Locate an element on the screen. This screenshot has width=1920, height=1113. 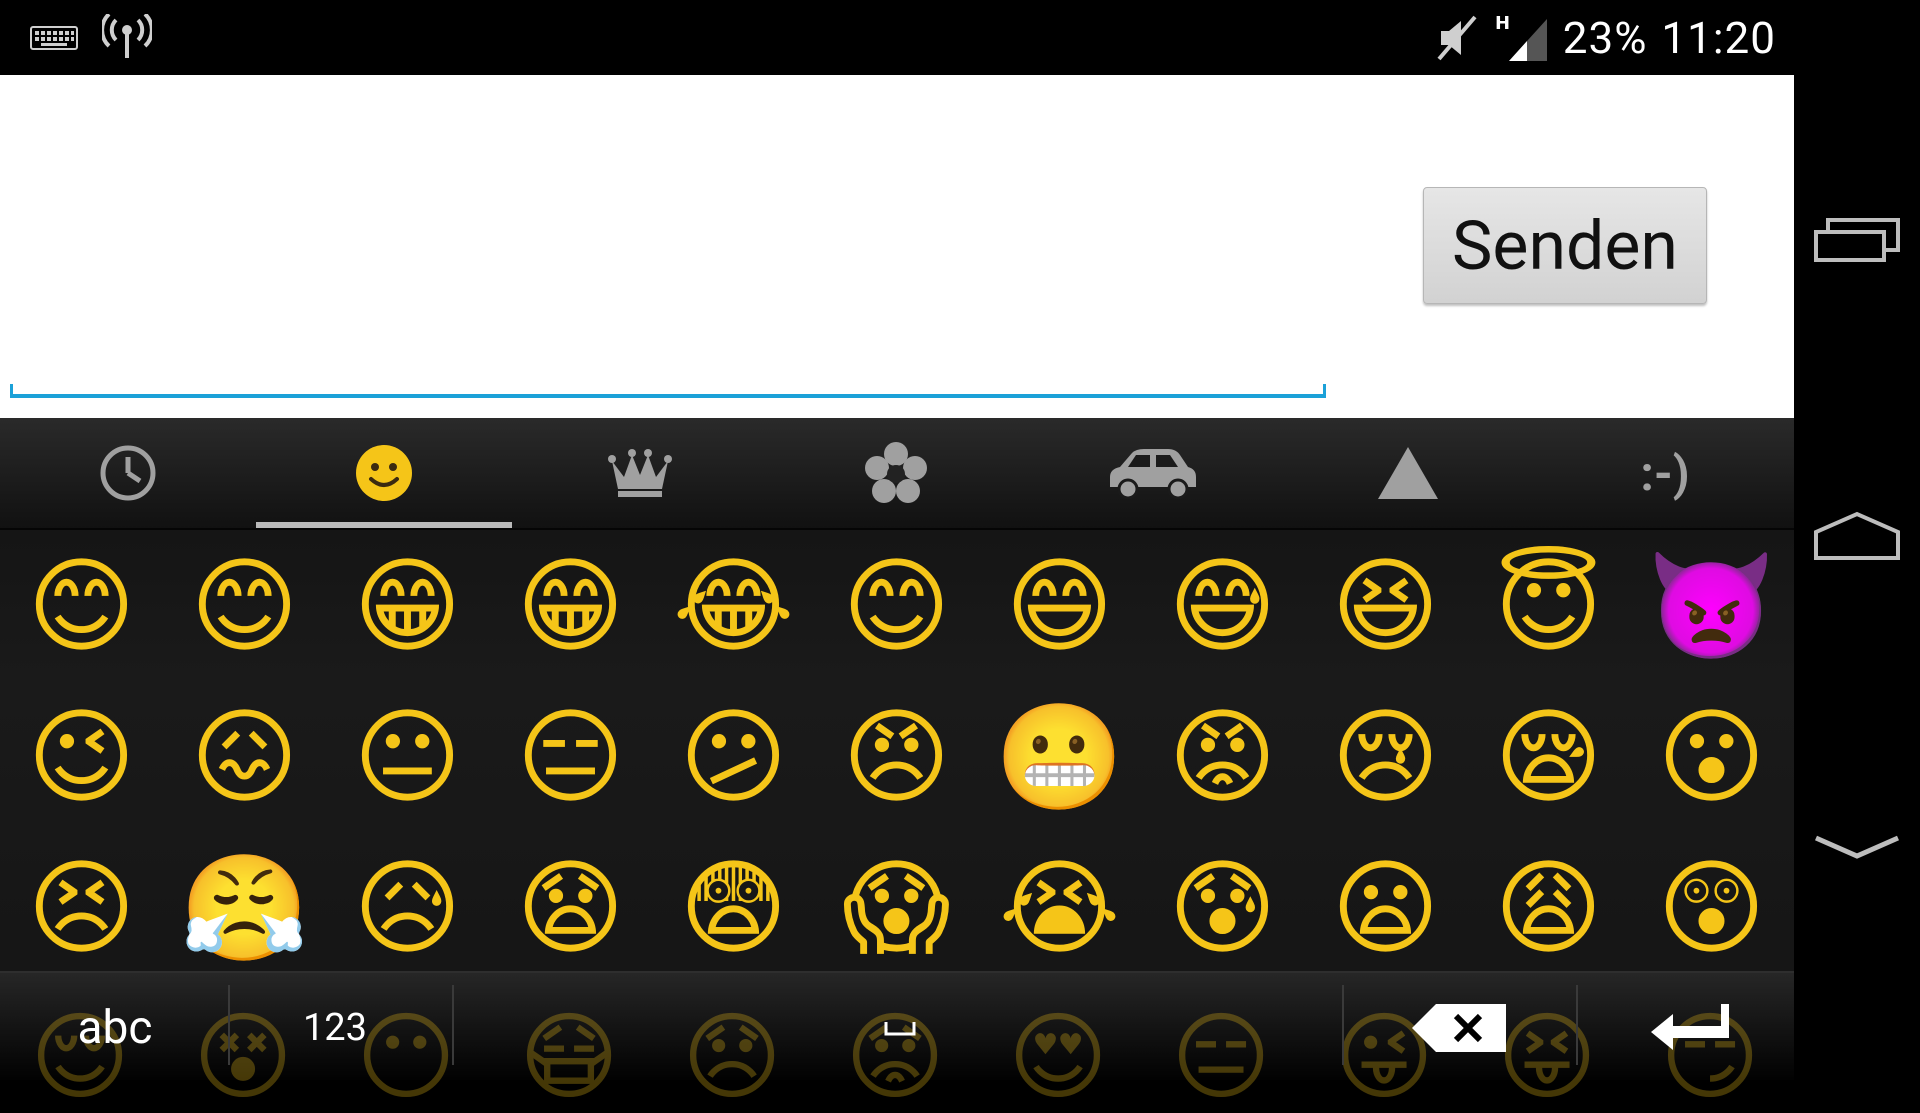
emoji-key: 😧 is located at coordinates (570, 907).